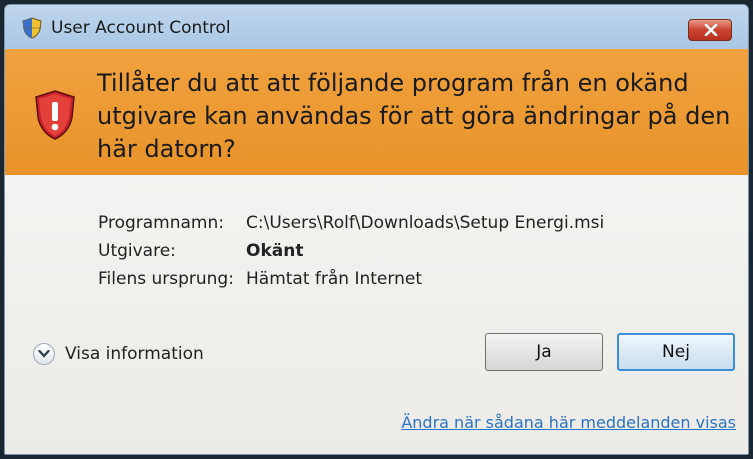  Describe the element at coordinates (376, 27) in the screenshot. I see `title-bar: User Account Control` at that location.